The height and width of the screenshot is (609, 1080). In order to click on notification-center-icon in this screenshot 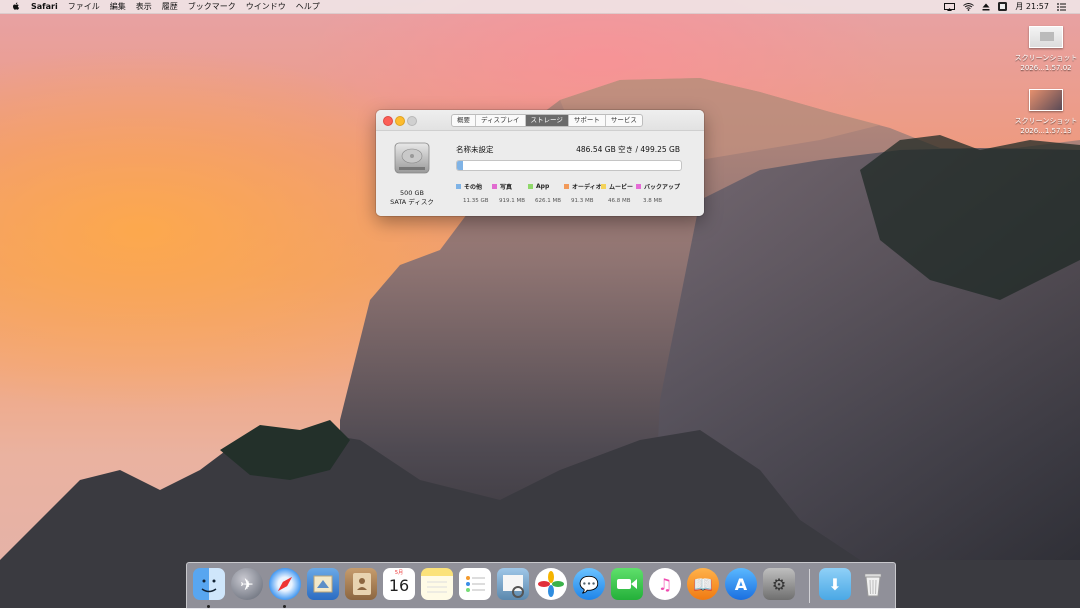, I will do `click(1061, 6)`.